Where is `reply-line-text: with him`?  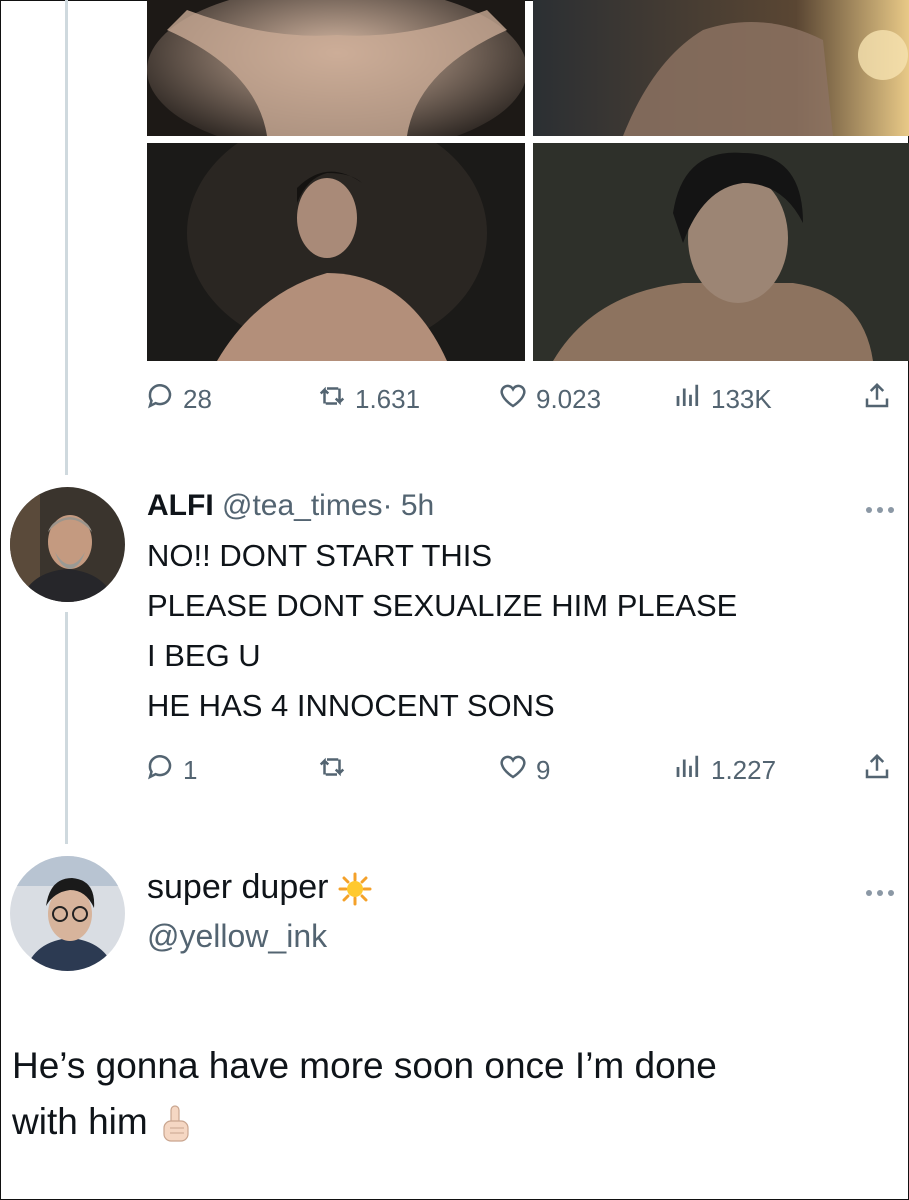
reply-line-text: with him is located at coordinates (80, 1121).